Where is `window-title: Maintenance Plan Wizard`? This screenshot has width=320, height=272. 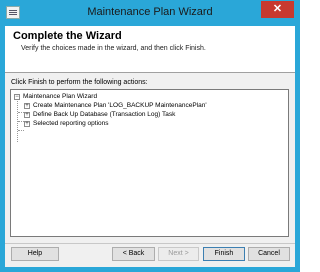 window-title: Maintenance Plan Wizard is located at coordinates (150, 12).